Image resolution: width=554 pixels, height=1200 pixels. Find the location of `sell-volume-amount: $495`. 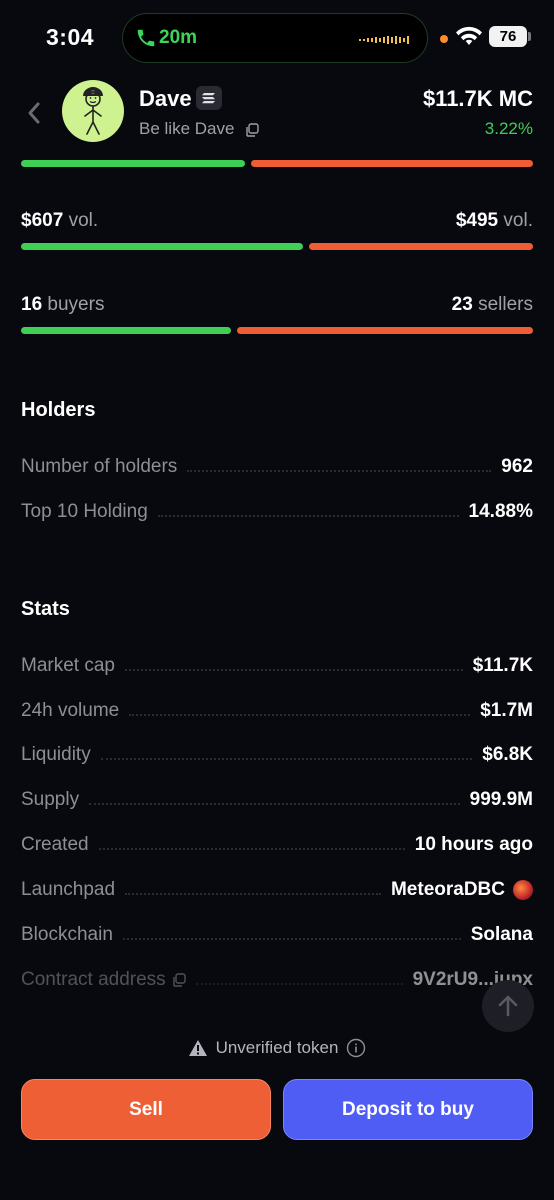

sell-volume-amount: $495 is located at coordinates (477, 220).